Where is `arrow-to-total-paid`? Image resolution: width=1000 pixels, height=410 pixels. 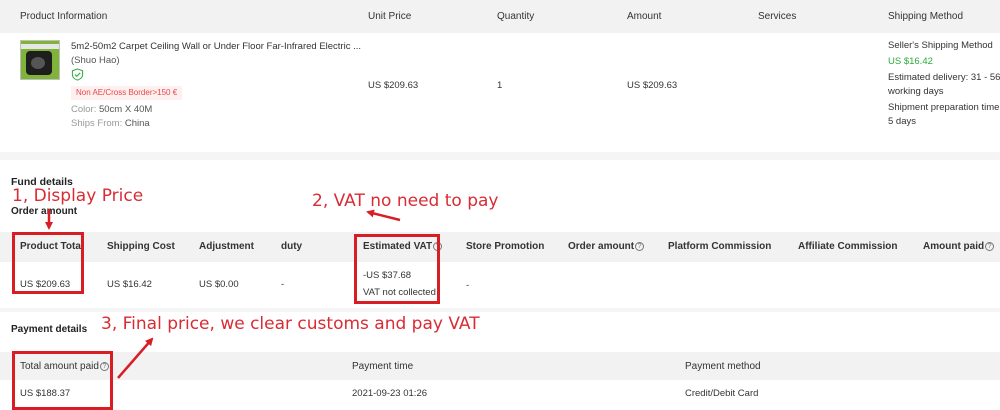 arrow-to-total-paid is located at coordinates (135, 358).